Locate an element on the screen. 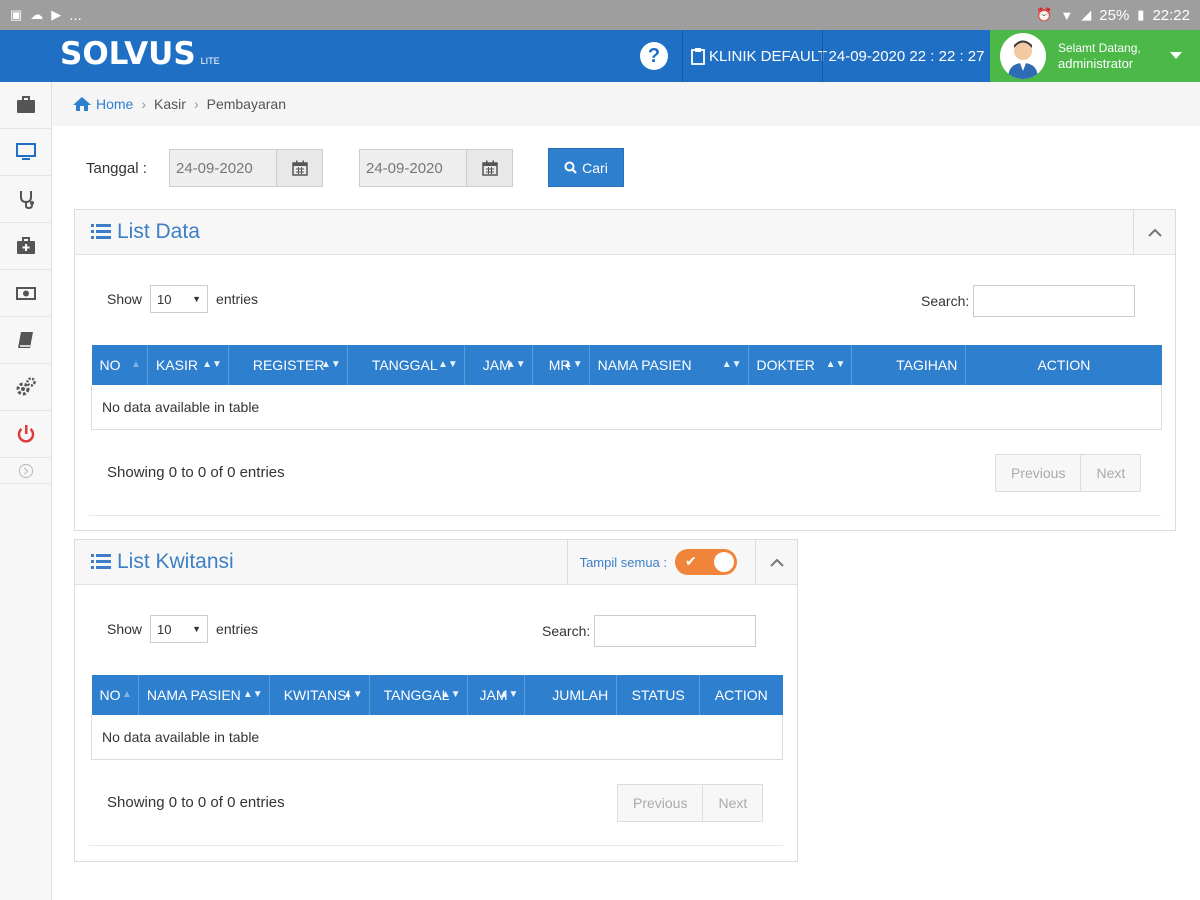  gallery-icon: ▣ is located at coordinates (16, 14).